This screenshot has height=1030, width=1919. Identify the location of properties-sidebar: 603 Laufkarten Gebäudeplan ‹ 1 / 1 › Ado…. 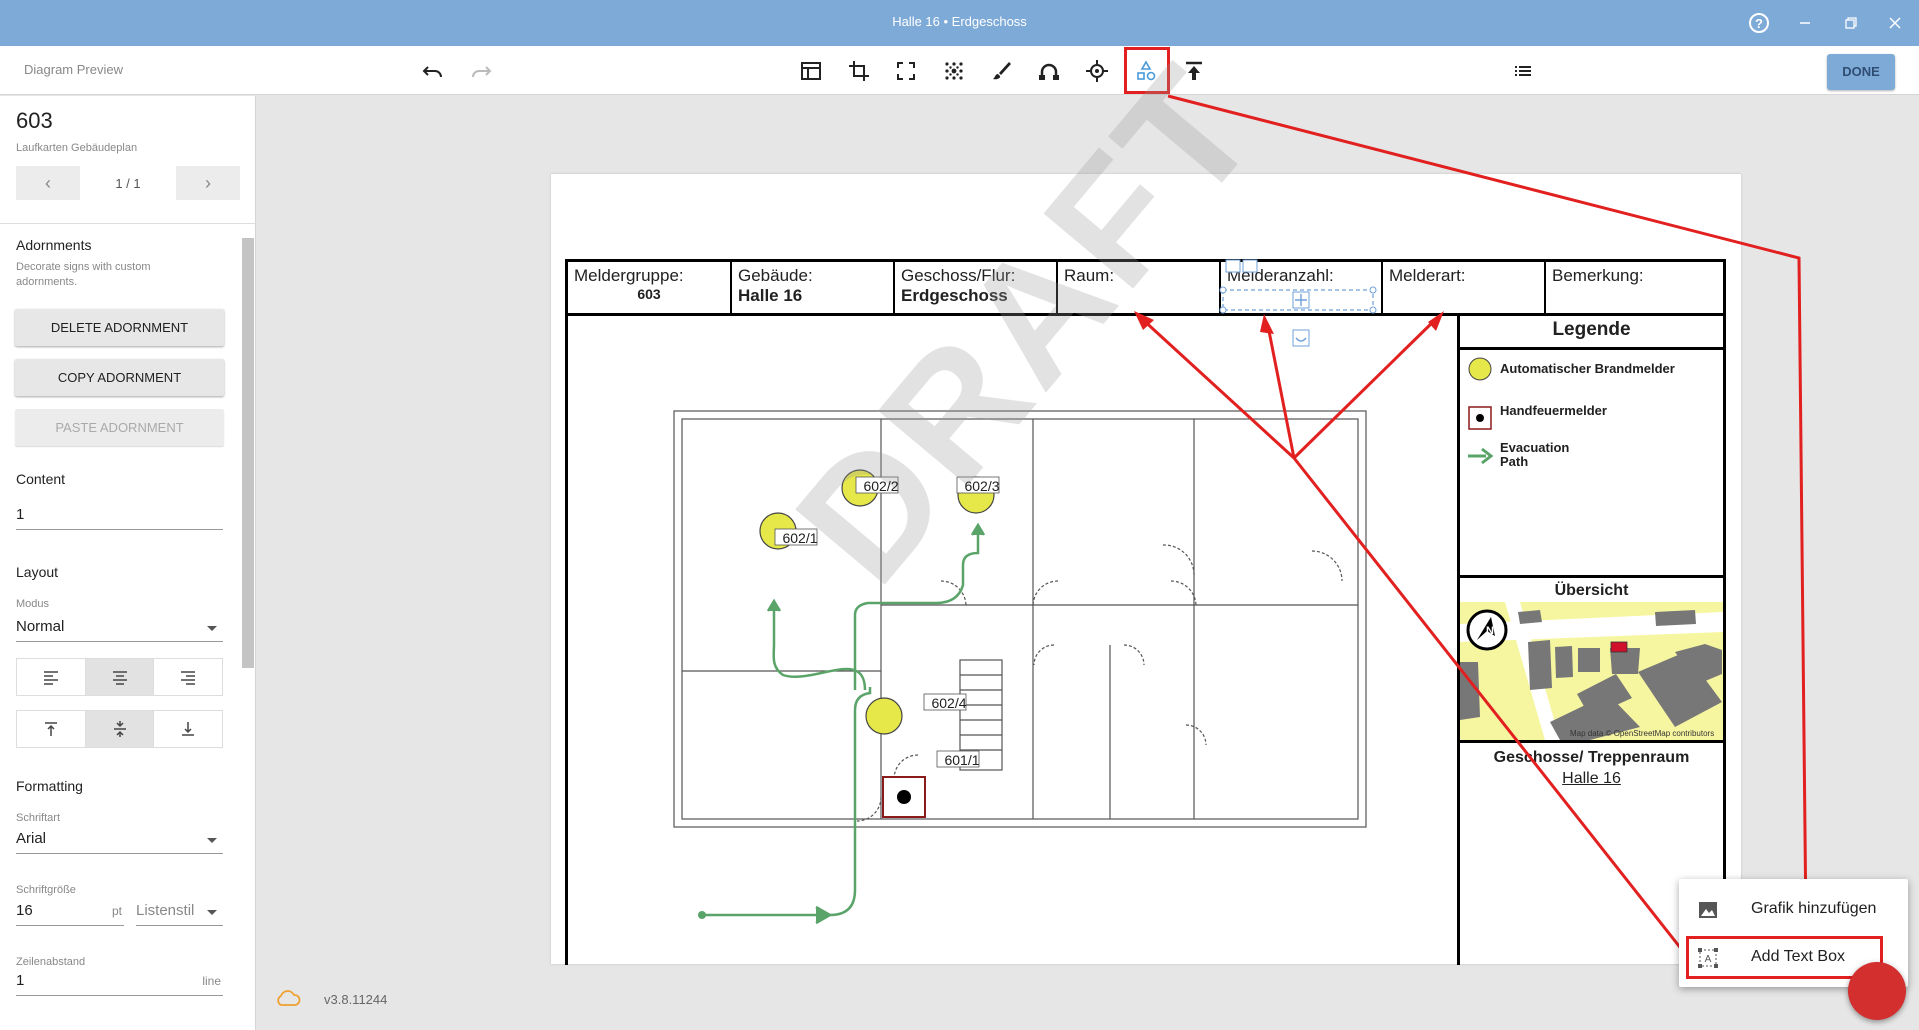
(128, 563).